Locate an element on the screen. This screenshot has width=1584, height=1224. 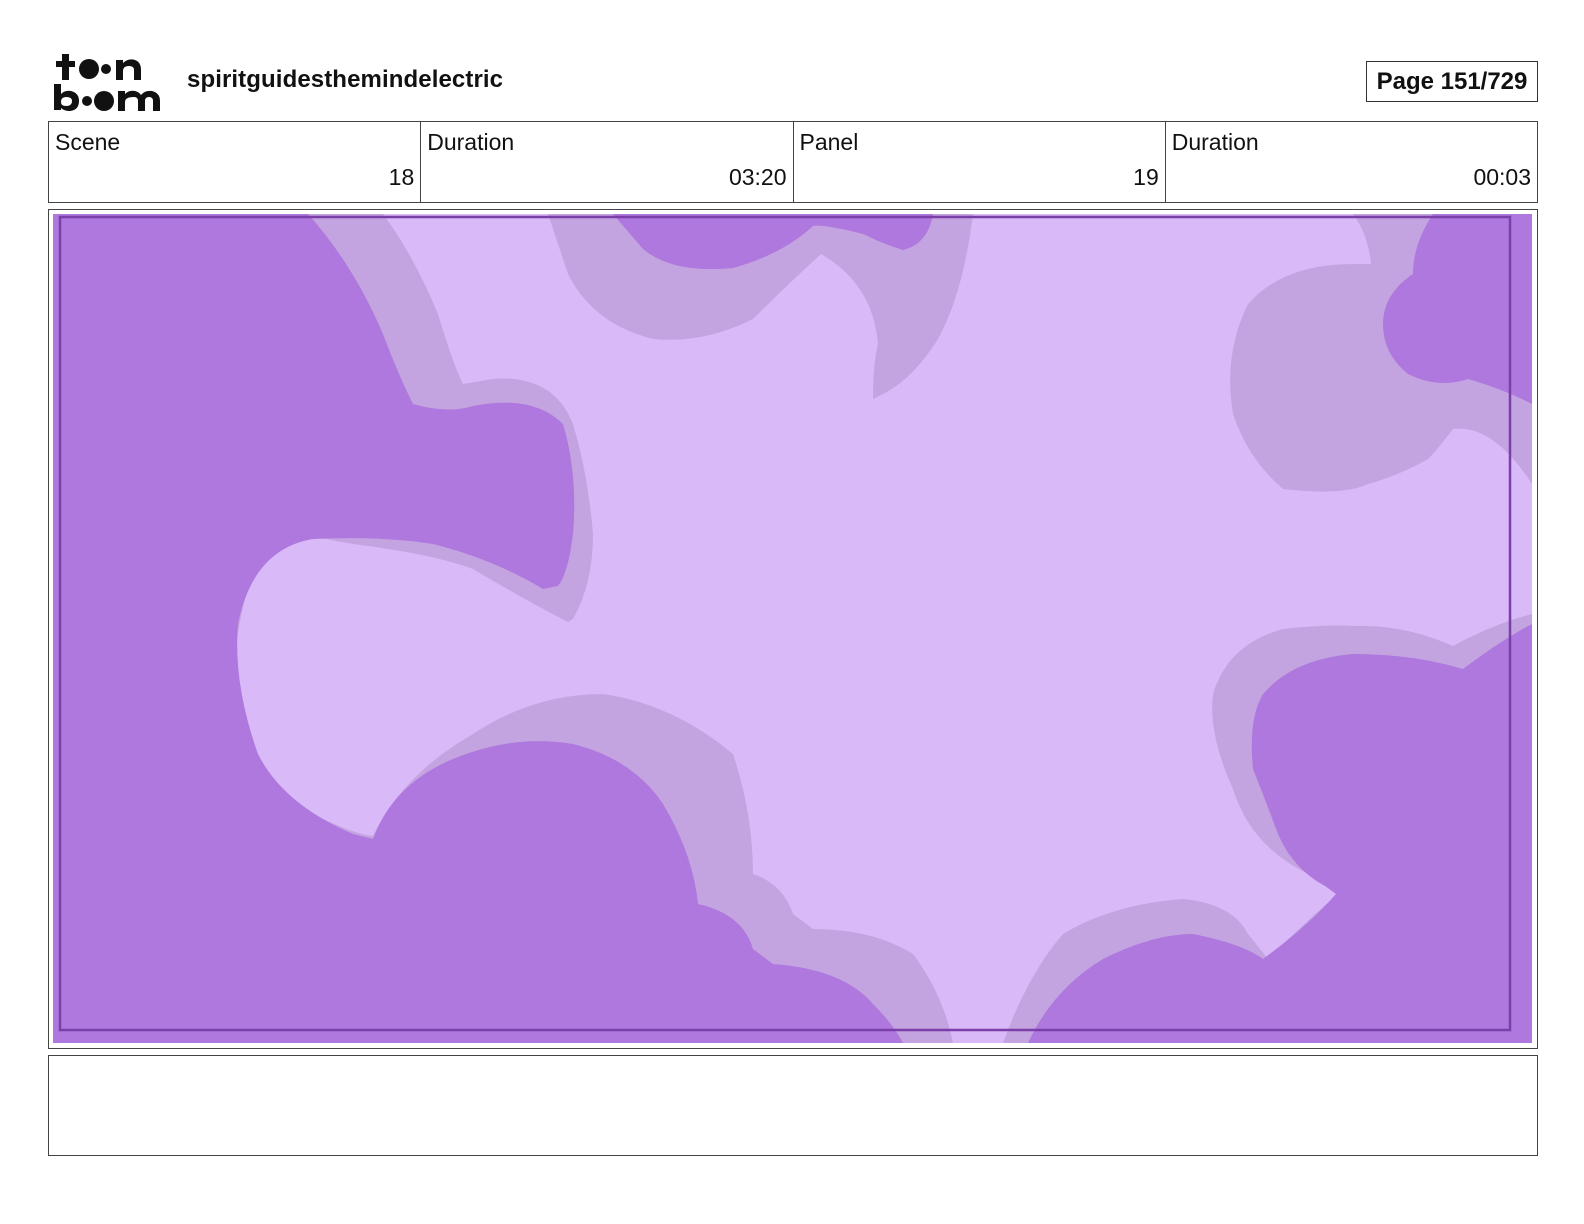
panel-cell: Panel 19 is located at coordinates (980, 162).